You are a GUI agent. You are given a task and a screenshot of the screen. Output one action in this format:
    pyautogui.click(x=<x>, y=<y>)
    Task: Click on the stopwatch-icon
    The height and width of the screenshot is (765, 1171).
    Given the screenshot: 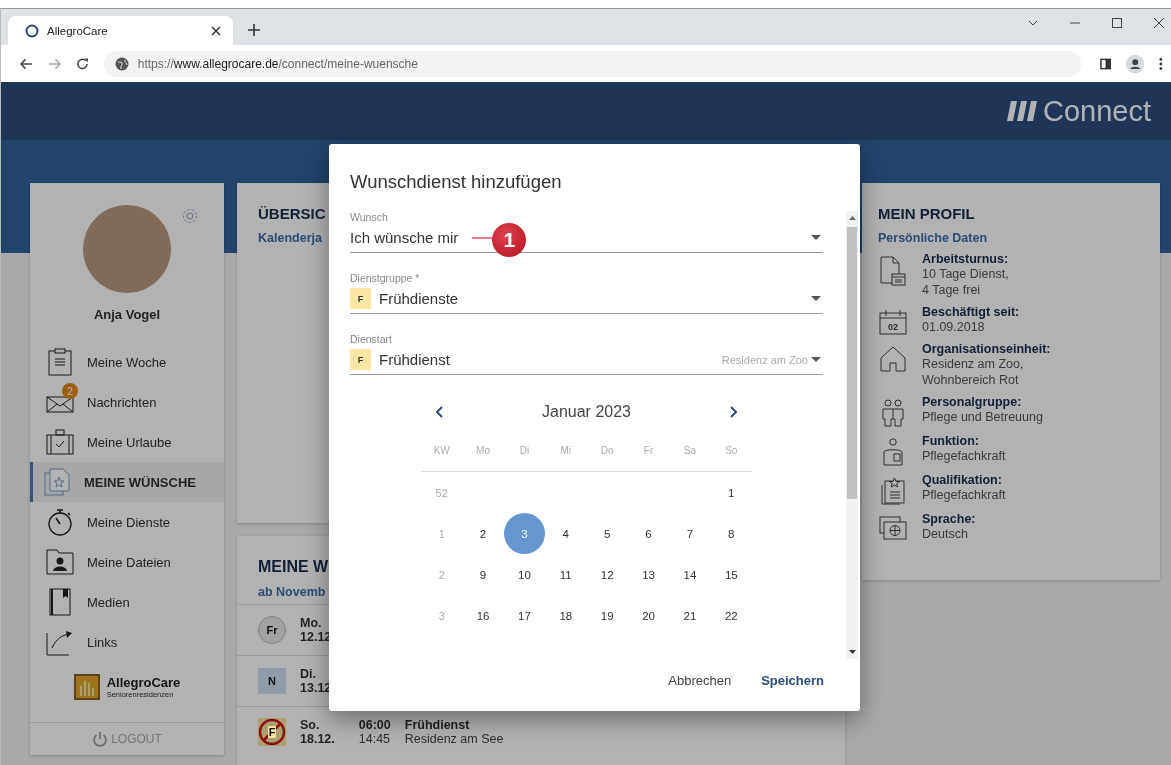 What is the action you would take?
    pyautogui.click(x=60, y=522)
    